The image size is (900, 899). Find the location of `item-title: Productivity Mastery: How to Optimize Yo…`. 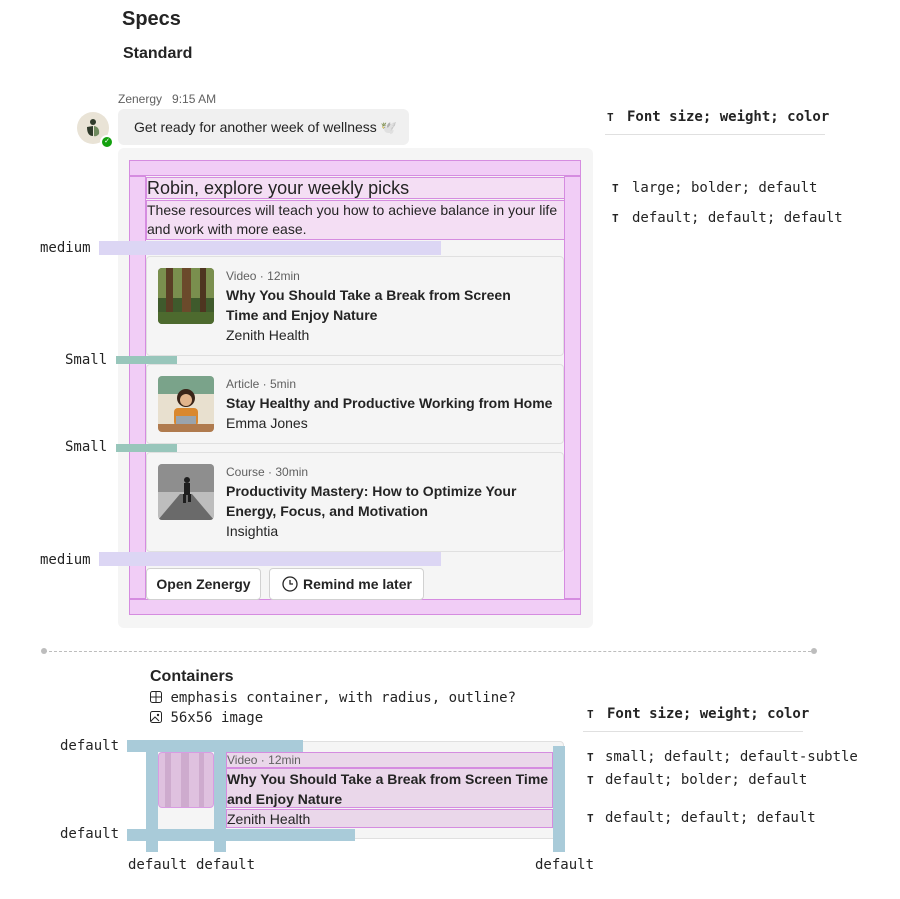

item-title: Productivity Mastery: How to Optimize Yo… is located at coordinates (386, 501).